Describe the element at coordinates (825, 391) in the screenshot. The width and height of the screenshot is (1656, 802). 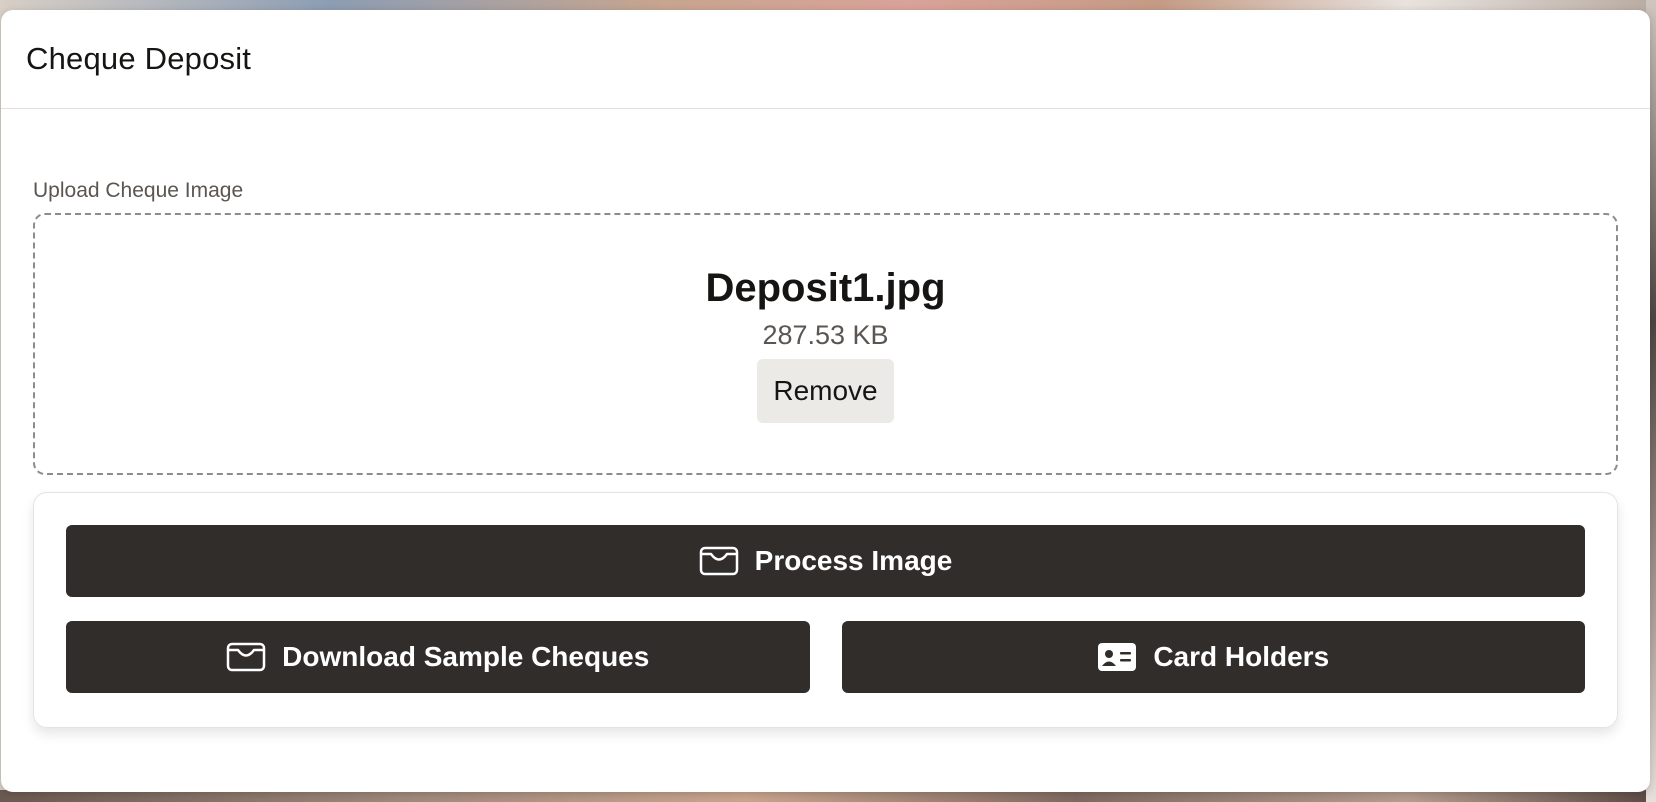
I see `remove-button: Remove` at that location.